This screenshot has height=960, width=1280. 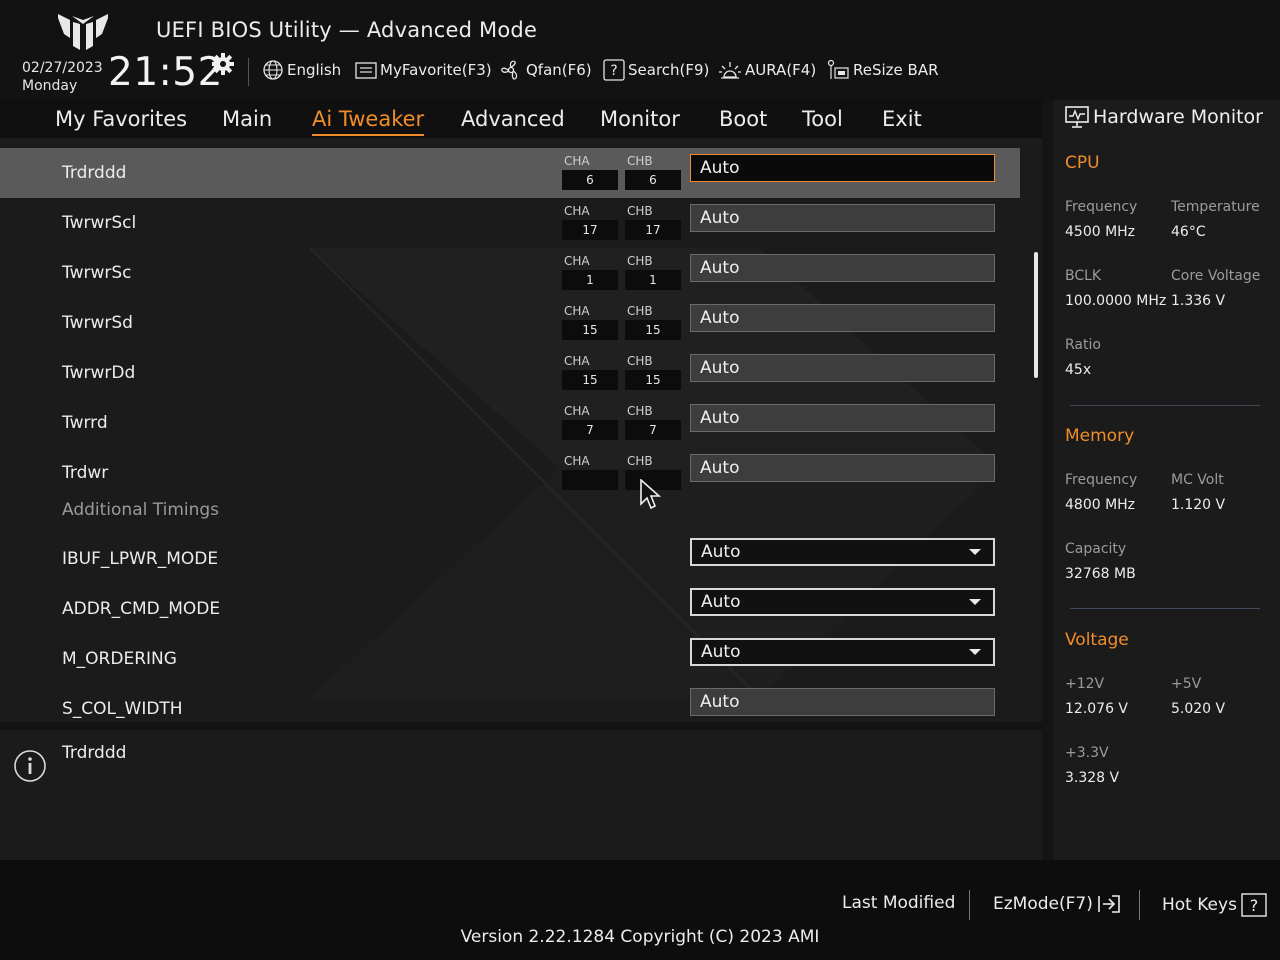 What do you see at coordinates (121, 119) in the screenshot?
I see `tab-my-favorites: My Favorites` at bounding box center [121, 119].